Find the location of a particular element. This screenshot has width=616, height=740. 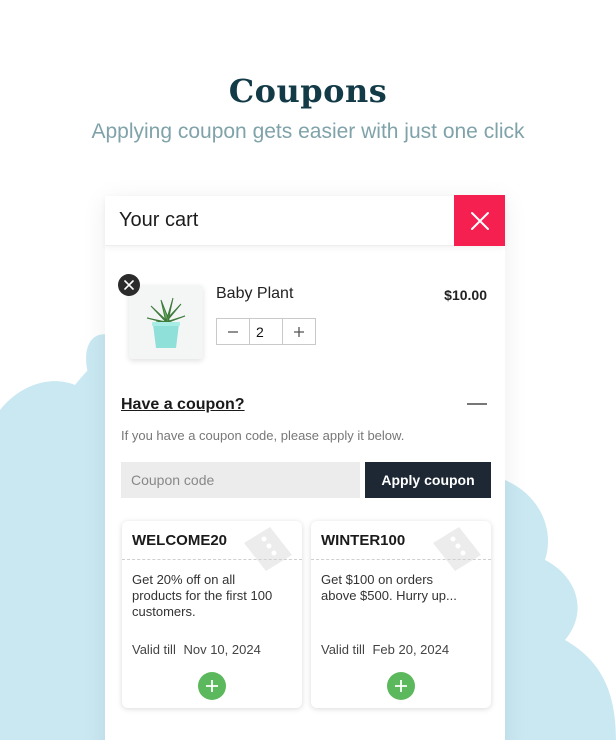

quantity-stepper: 2 is located at coordinates (266, 331).